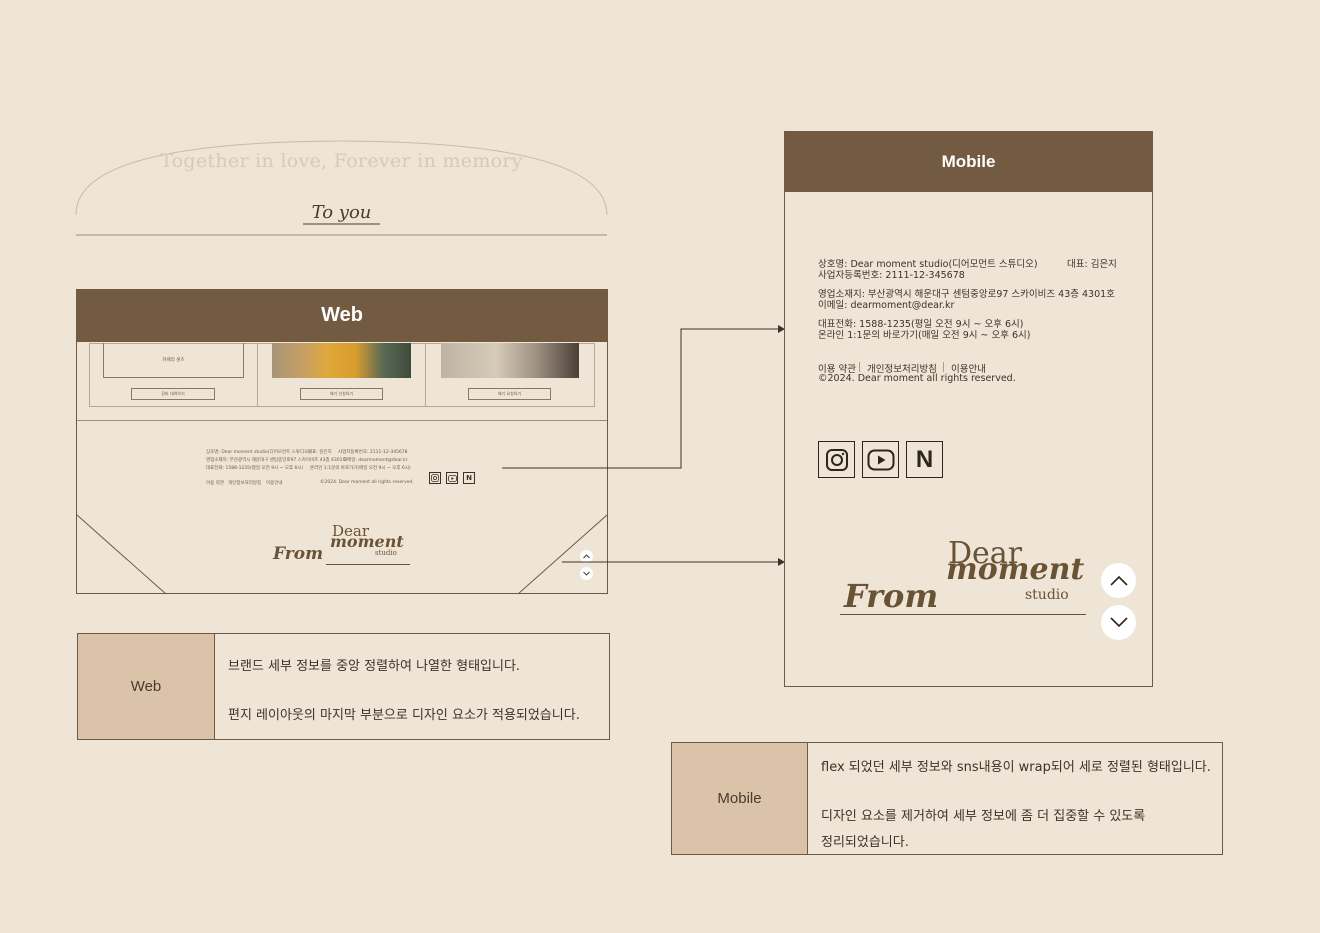 This screenshot has height=933, width=1320. I want to click on mobile-signature: From Dear moment studio, so click(965, 577).